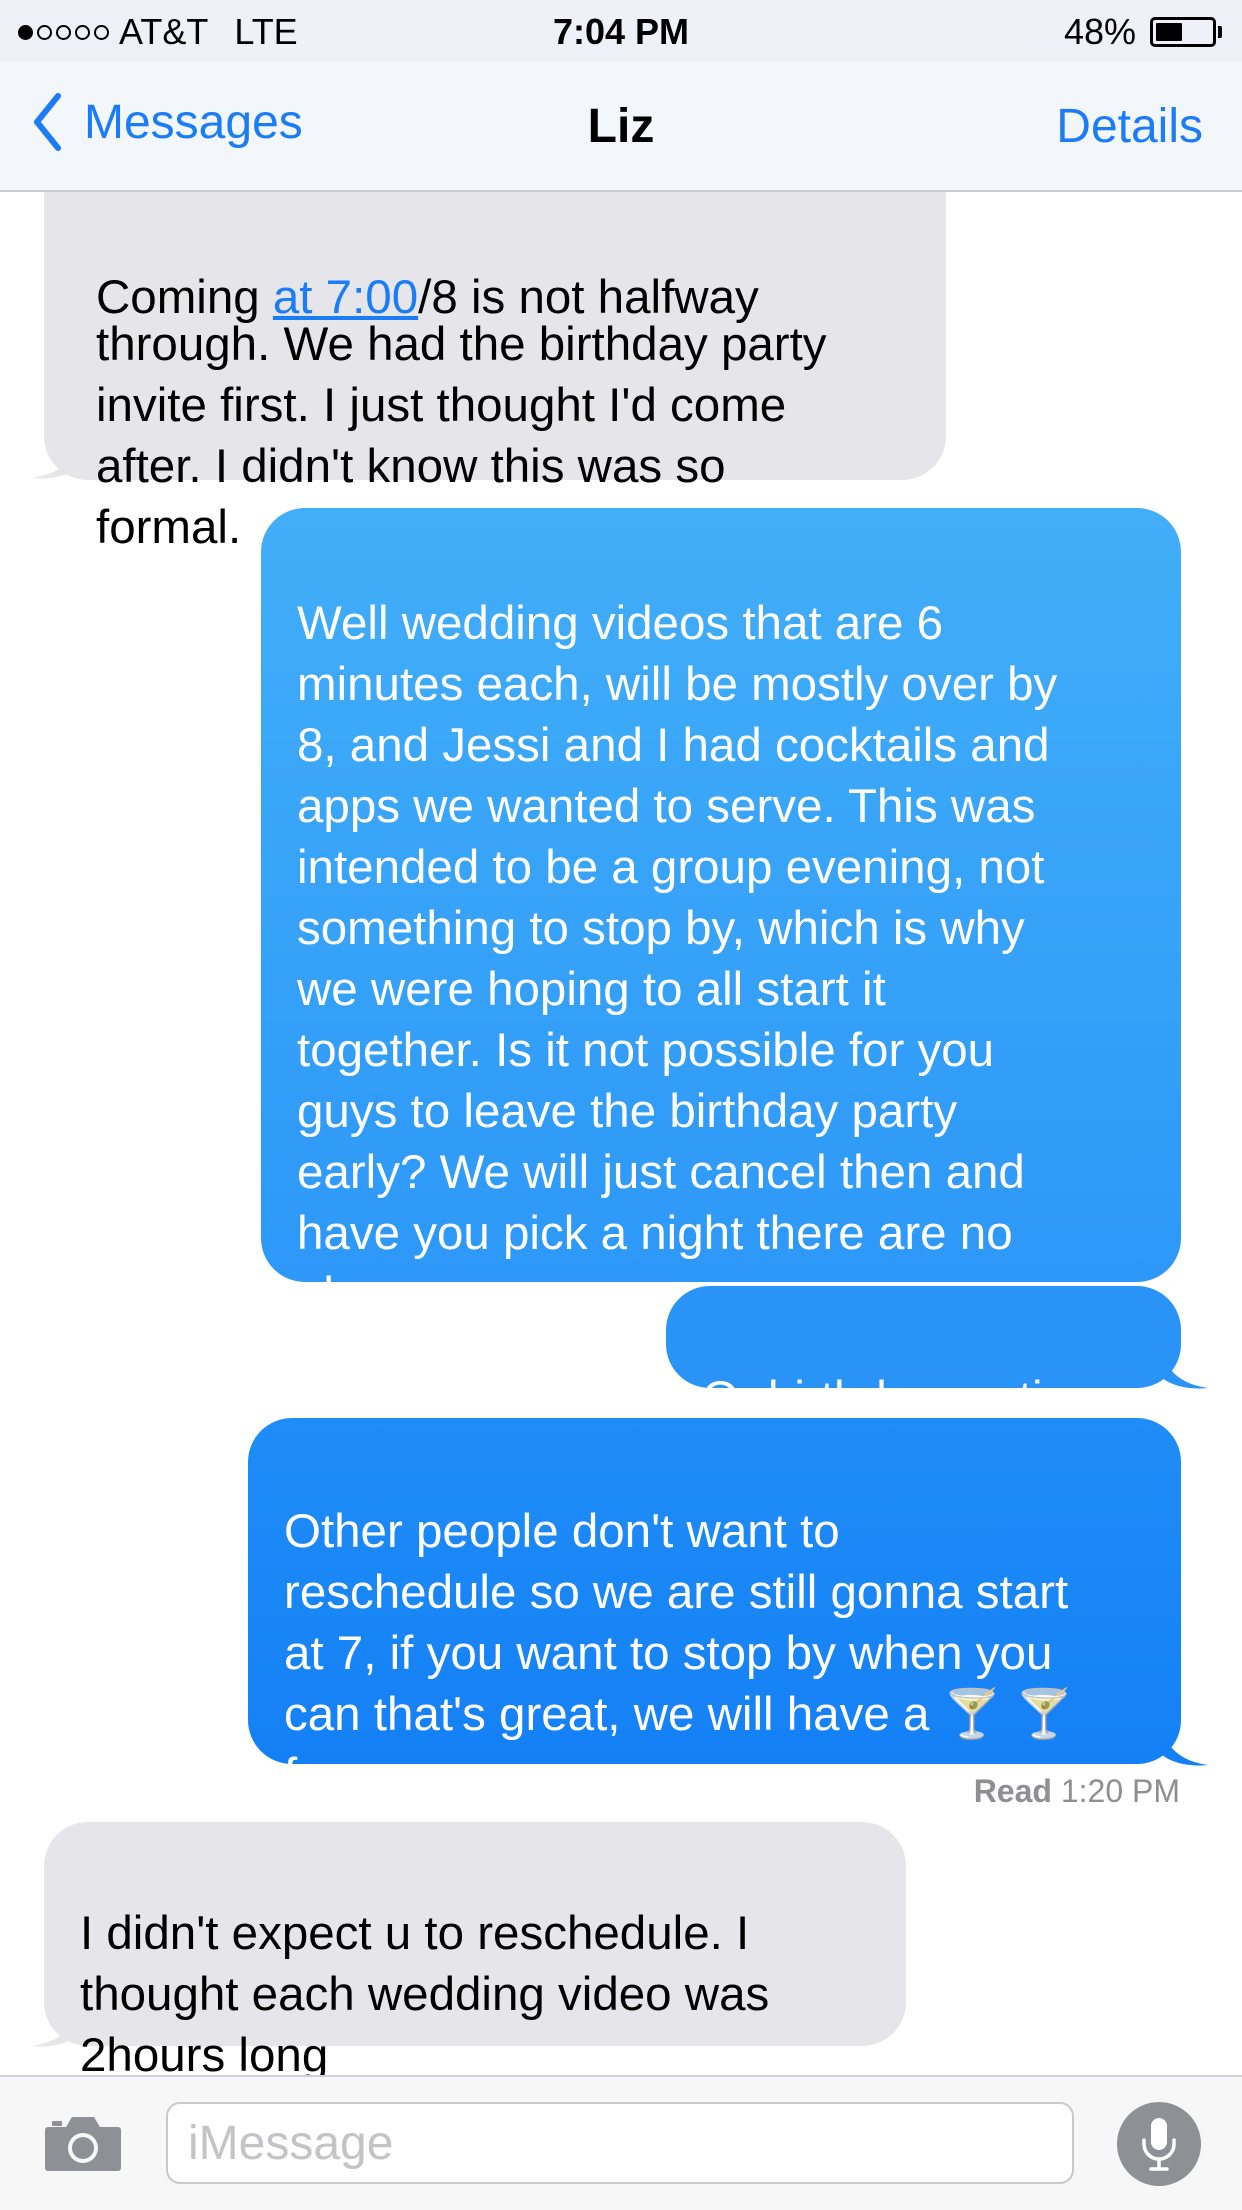 The width and height of the screenshot is (1242, 2210). I want to click on microphone-icon, so click(1159, 2144).